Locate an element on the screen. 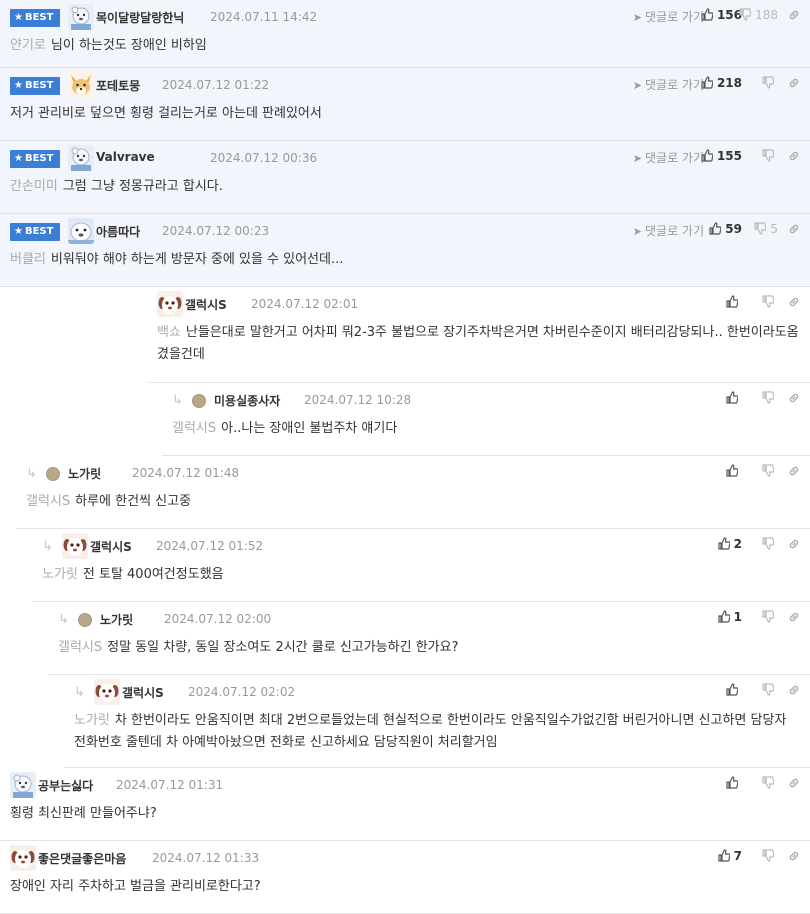 This screenshot has height=914, width=810. reply-target: 간손미미 is located at coordinates (34, 186).